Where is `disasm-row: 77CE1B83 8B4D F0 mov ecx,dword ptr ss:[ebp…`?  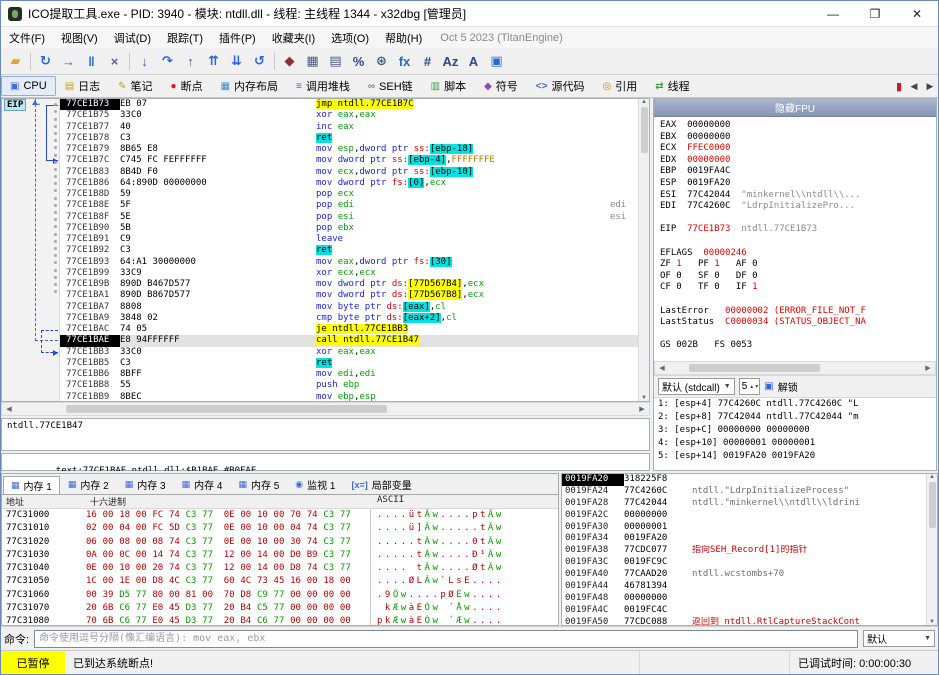 disasm-row: 77CE1B83 8B4D F0 mov ecx,dword ptr ss:[ebp… is located at coordinates (349, 172).